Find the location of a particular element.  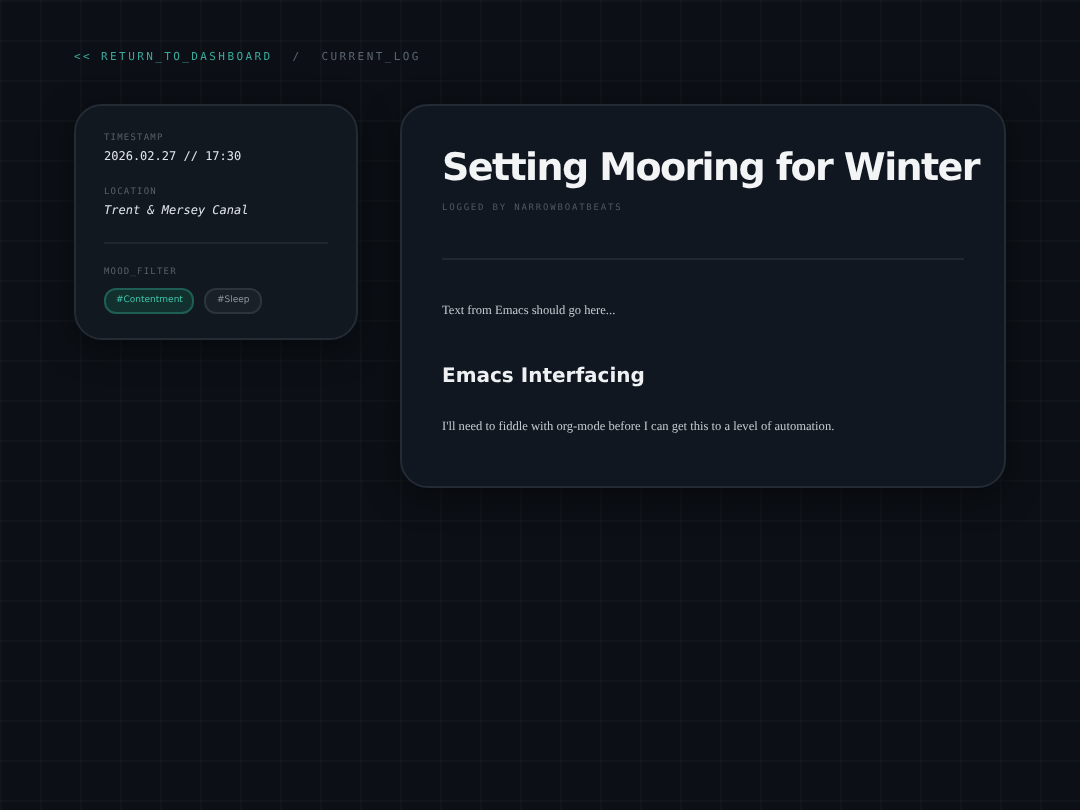

post-title: Setting Mooring for Winter is located at coordinates (710, 170).